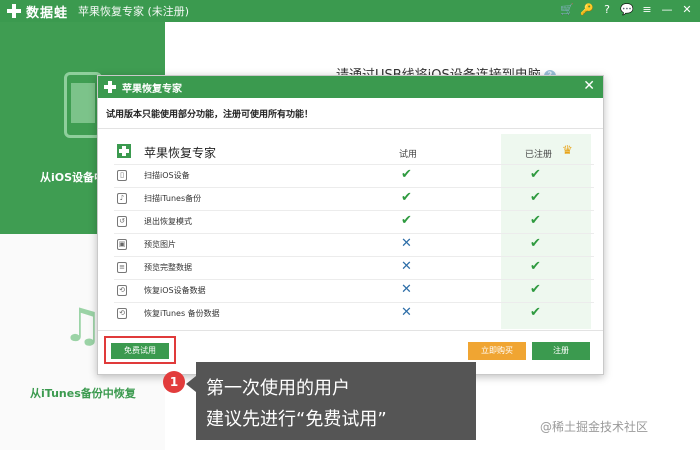  Describe the element at coordinates (160, 244) in the screenshot. I see `feature-label: 预览图片` at that location.